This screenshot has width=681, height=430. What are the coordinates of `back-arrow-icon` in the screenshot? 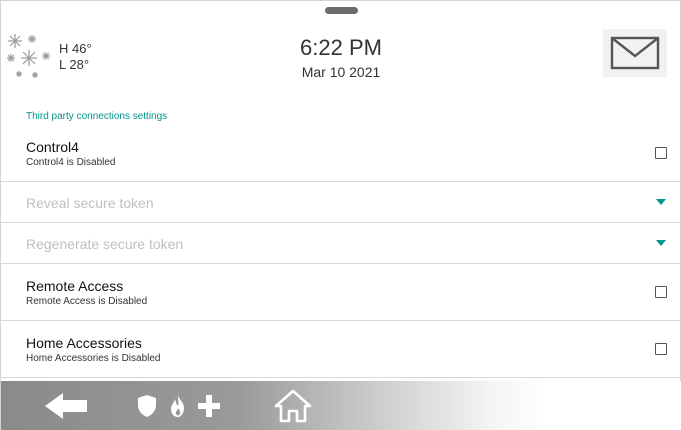 It's located at (66, 406).